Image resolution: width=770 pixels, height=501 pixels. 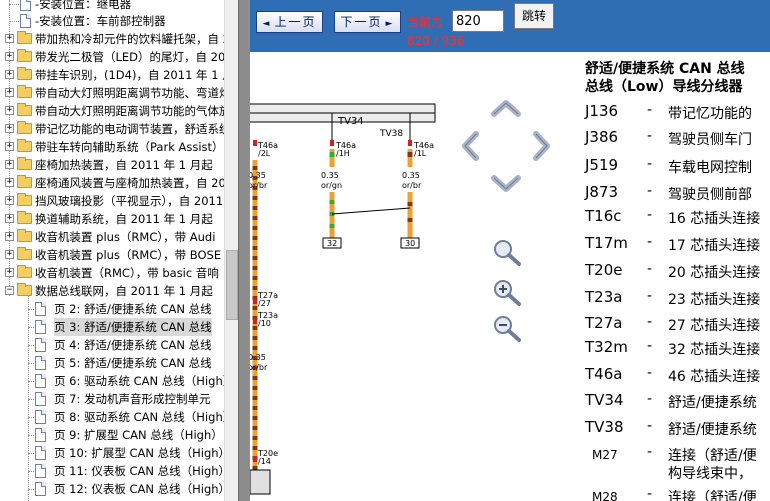 What do you see at coordinates (112, 111) in the screenshot?
I see `tree-folder: + 带自动大灯照明距离调节功能的气体放电` at bounding box center [112, 111].